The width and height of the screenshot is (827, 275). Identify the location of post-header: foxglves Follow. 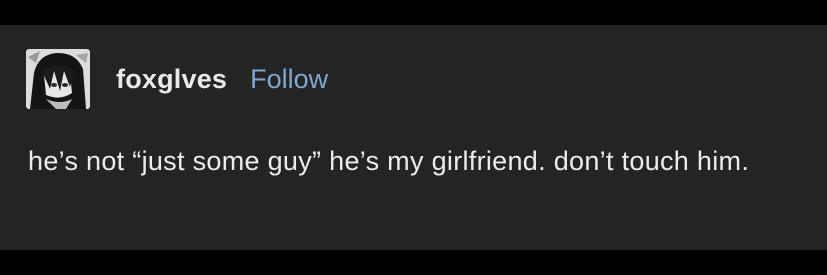
(177, 79).